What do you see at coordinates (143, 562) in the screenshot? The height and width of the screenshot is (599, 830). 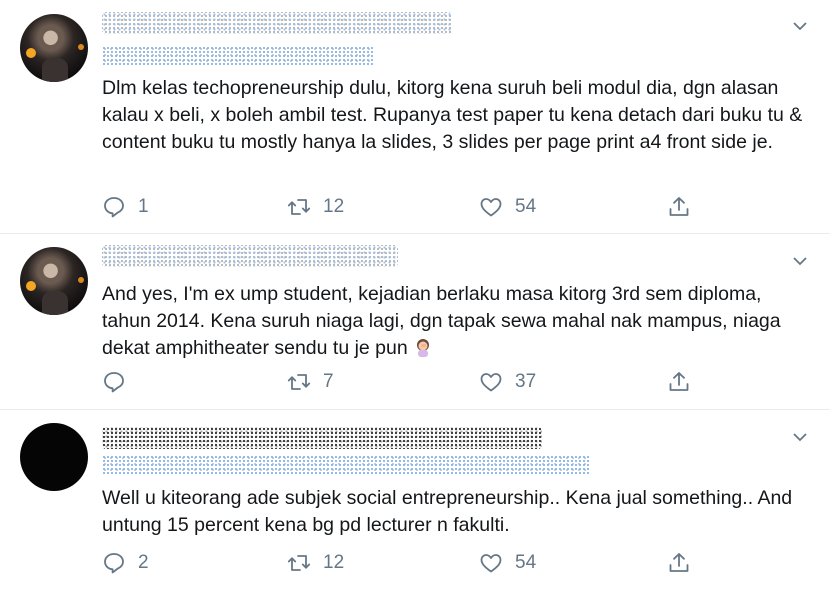 I see `reply-count: 2` at bounding box center [143, 562].